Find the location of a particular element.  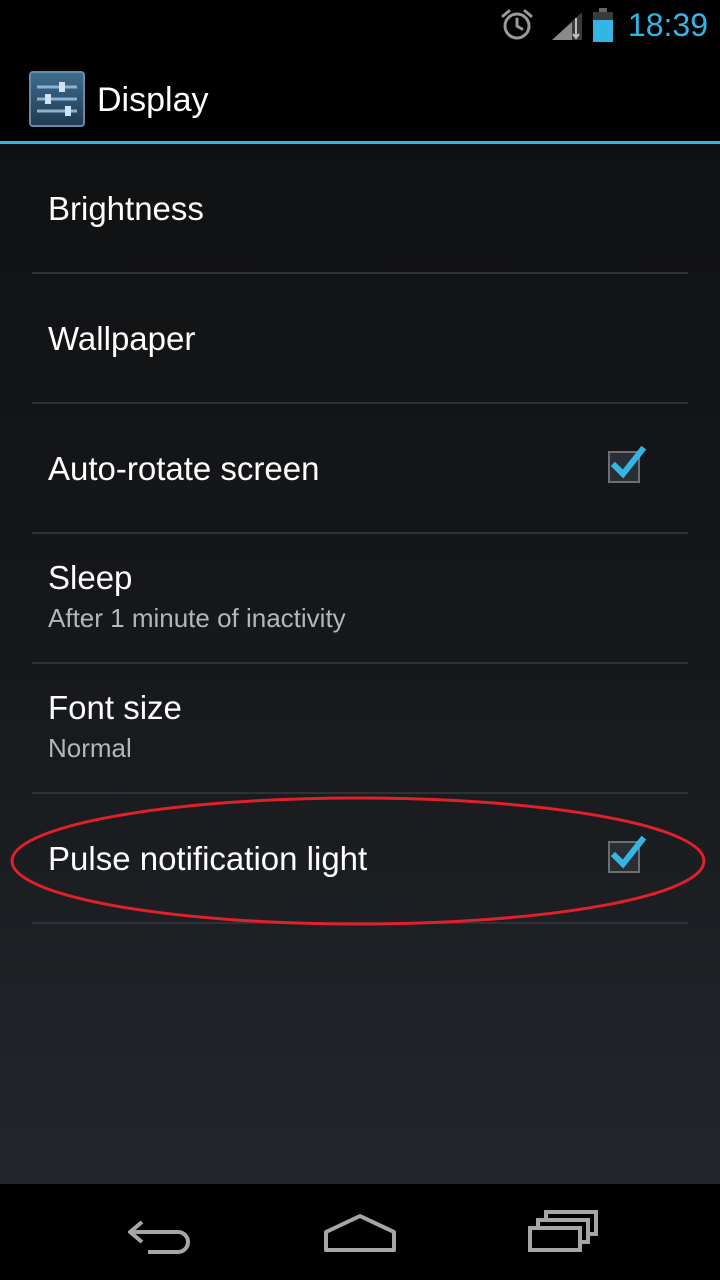

pref-wallpaper: Wallpaper is located at coordinates (360, 339).